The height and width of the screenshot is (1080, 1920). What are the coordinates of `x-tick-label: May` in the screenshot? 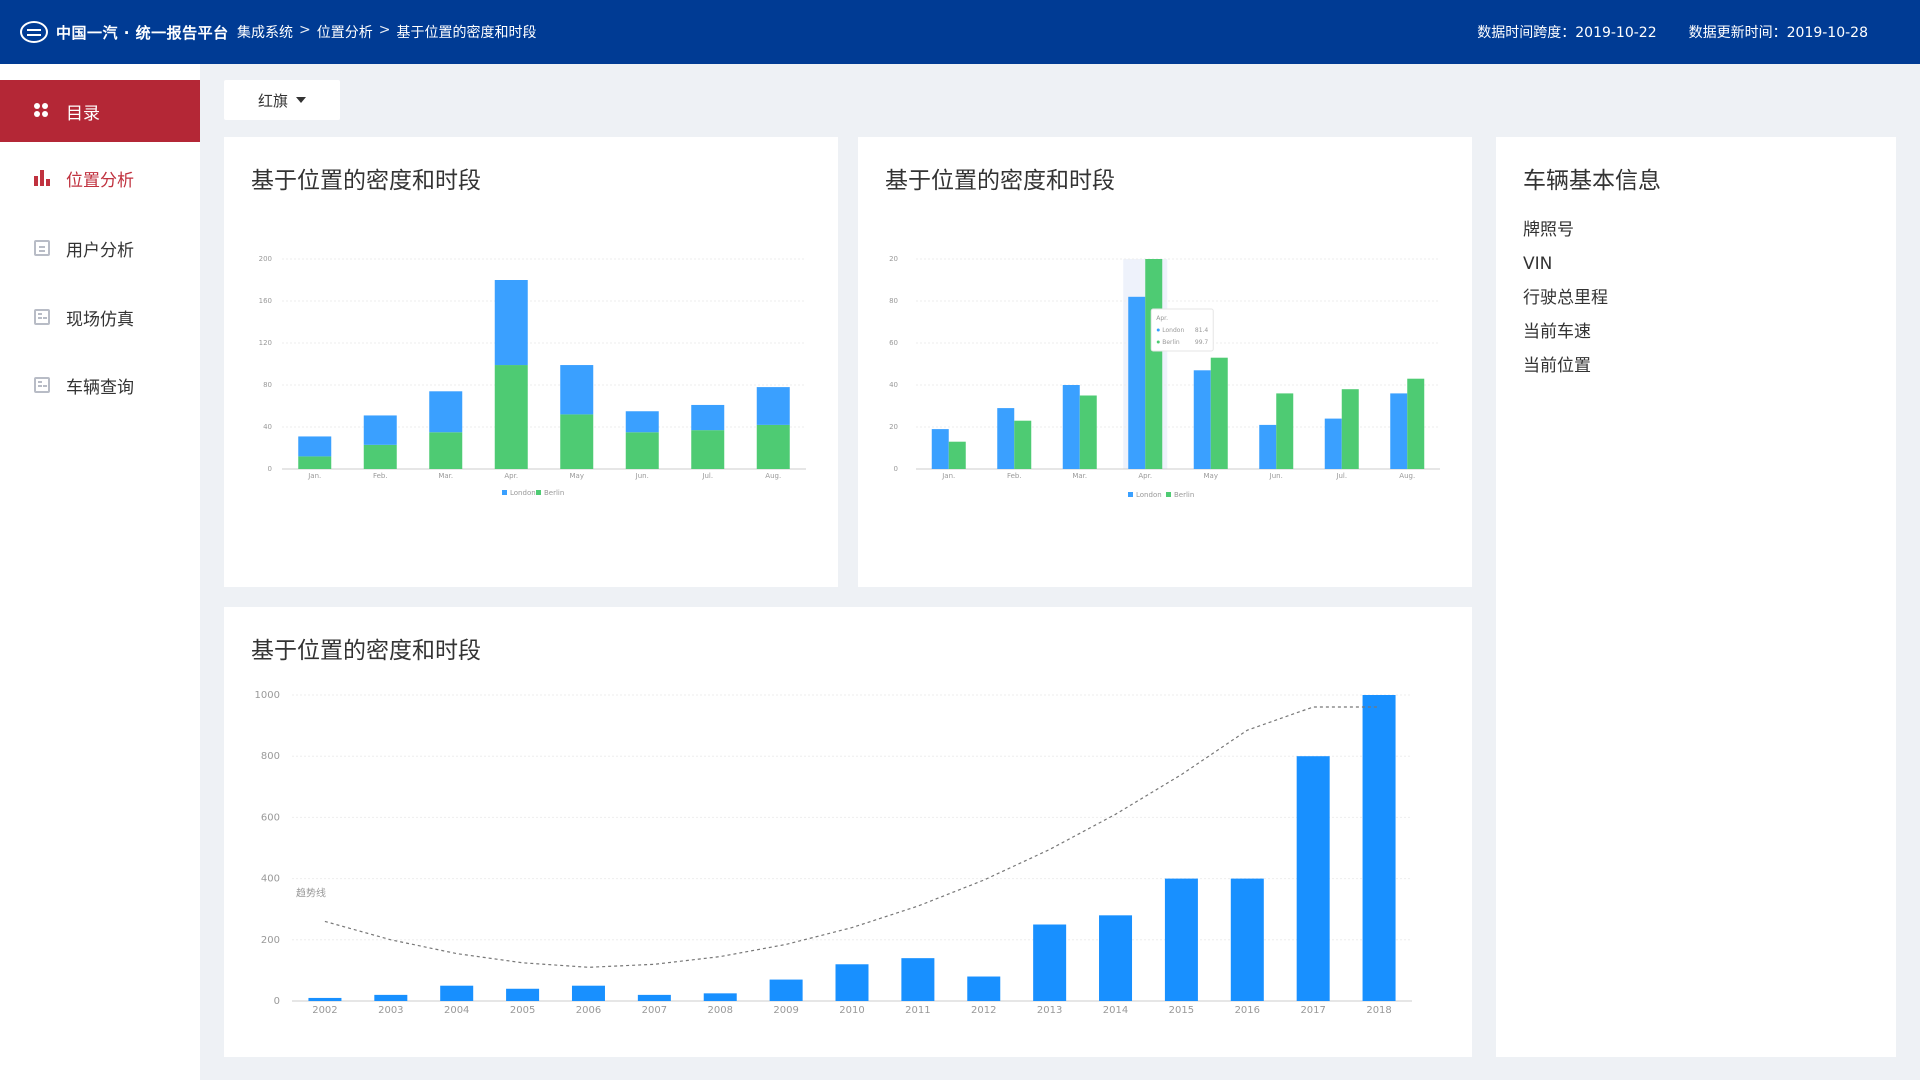 It's located at (577, 476).